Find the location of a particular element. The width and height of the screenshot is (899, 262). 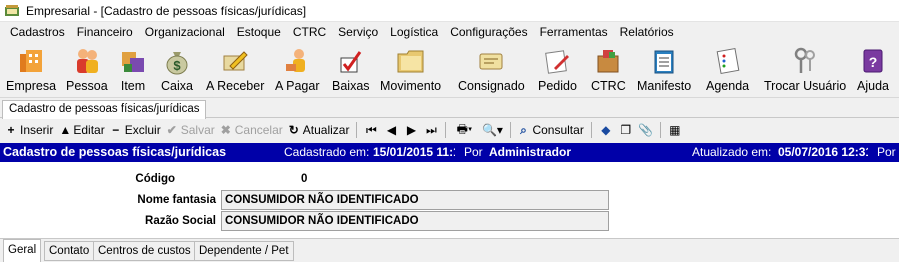

delete-label: Excluir is located at coordinates (142, 130).